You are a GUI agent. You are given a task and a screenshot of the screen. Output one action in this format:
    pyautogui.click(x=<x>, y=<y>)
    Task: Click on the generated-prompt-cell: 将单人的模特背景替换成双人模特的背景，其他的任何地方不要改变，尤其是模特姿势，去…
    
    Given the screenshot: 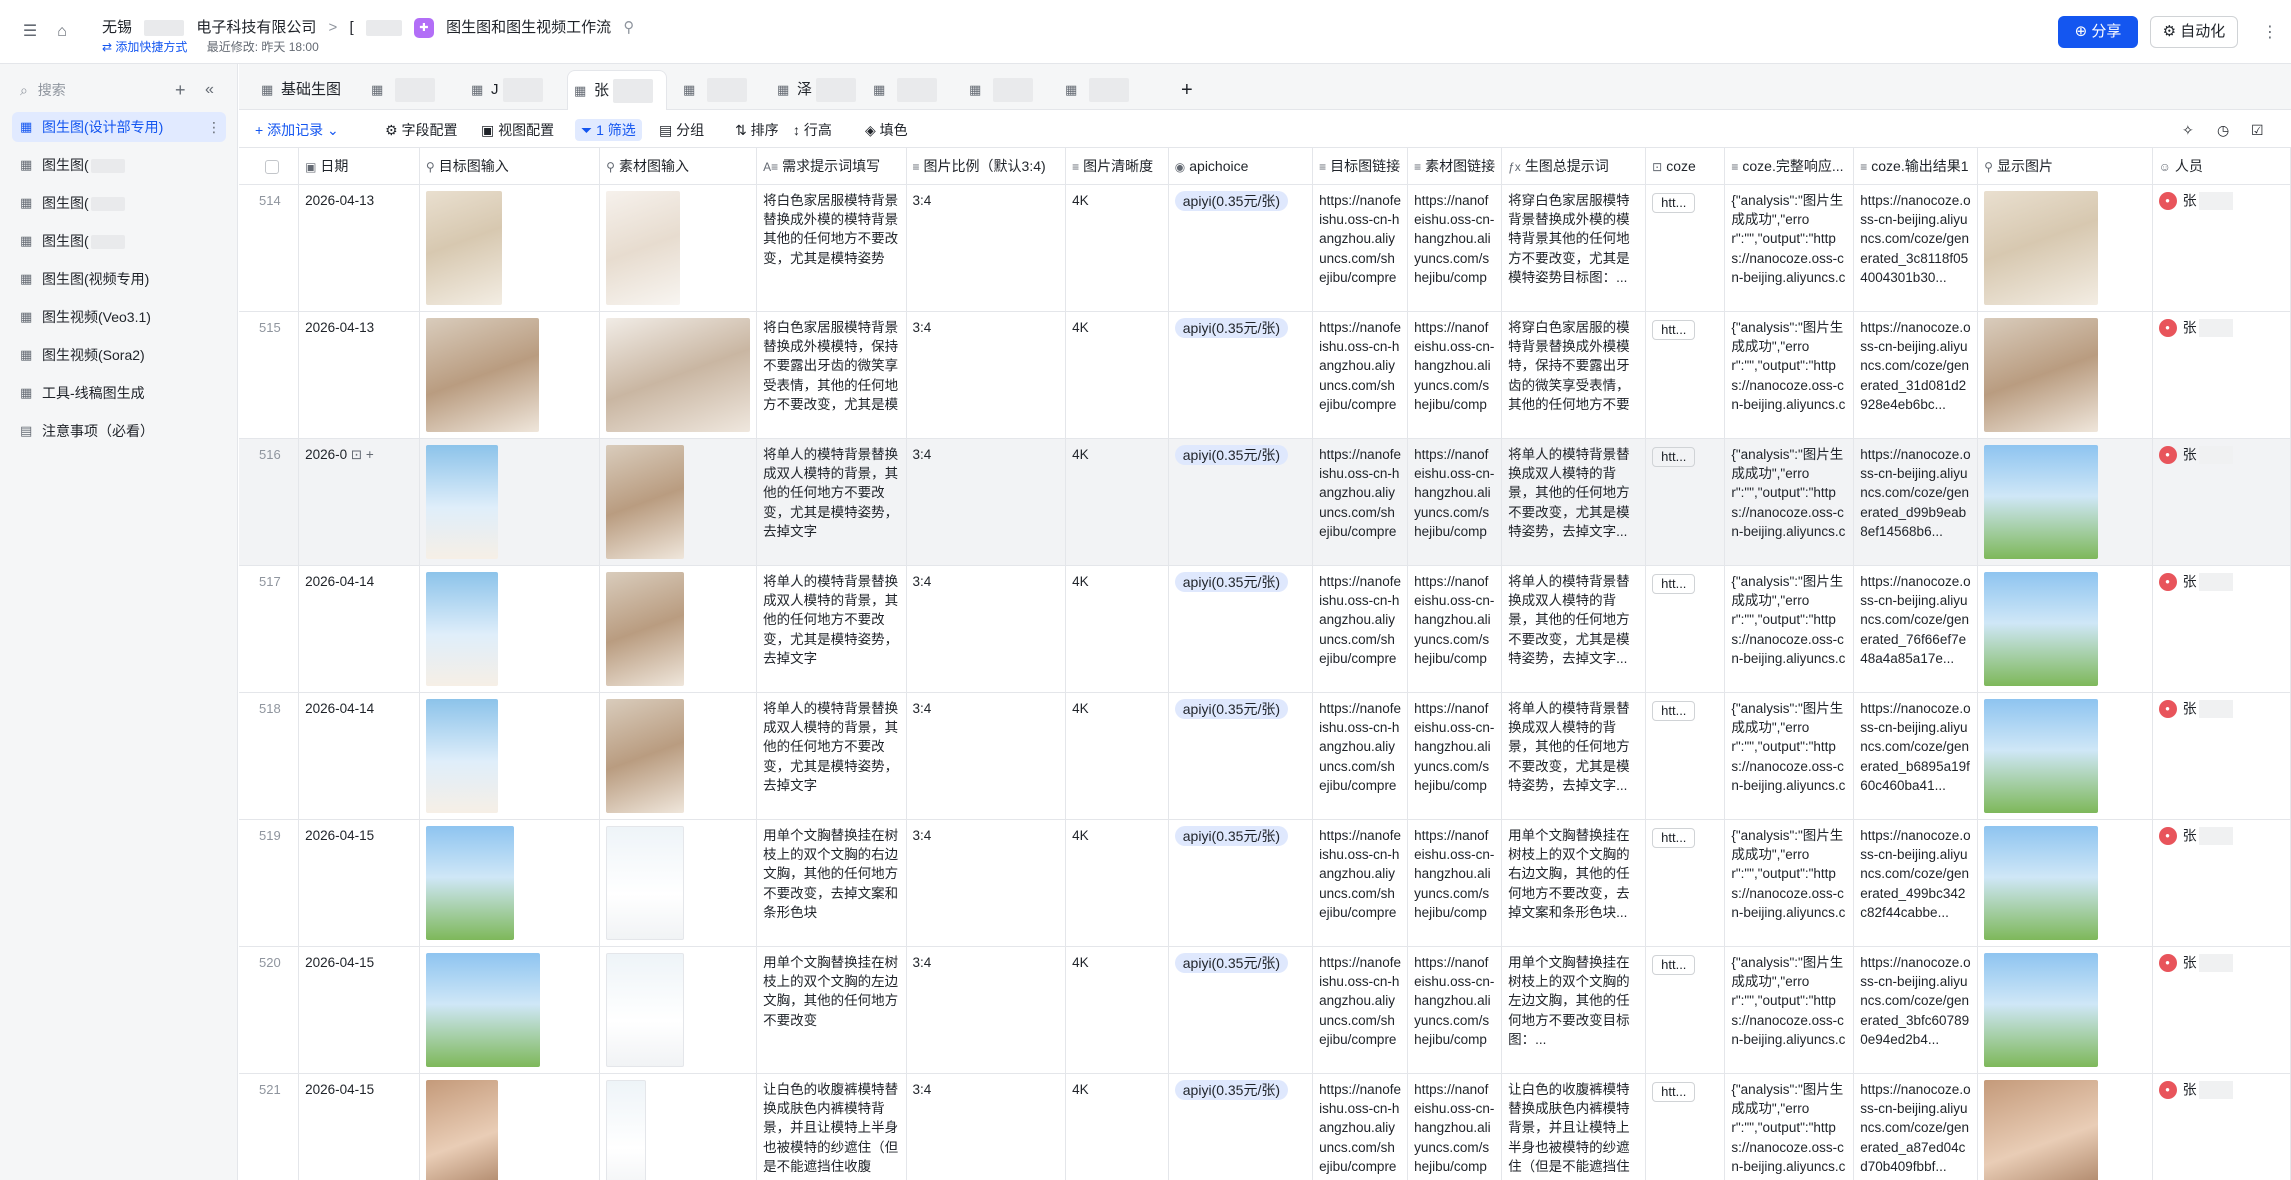 What is the action you would take?
    pyautogui.click(x=1574, y=502)
    